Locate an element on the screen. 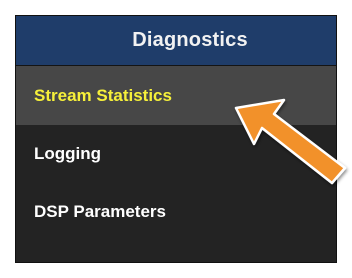 This screenshot has height=278, width=352. menu-item-label: Stream Statistics is located at coordinates (103, 95).